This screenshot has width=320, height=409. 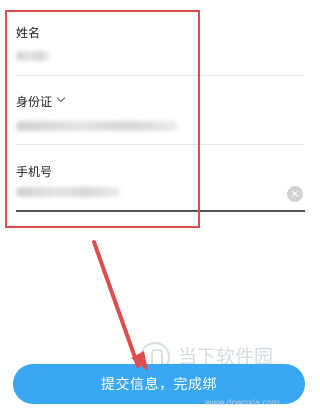 What do you see at coordinates (242, 402) in the screenshot?
I see `watermark-url: www.downxia.com` at bounding box center [242, 402].